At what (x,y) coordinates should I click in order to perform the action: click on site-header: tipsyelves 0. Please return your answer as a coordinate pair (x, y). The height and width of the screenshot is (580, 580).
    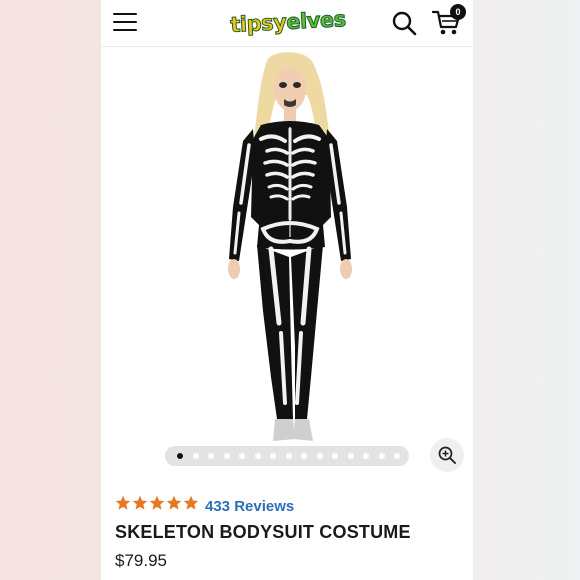
    Looking at the image, I should click on (287, 23).